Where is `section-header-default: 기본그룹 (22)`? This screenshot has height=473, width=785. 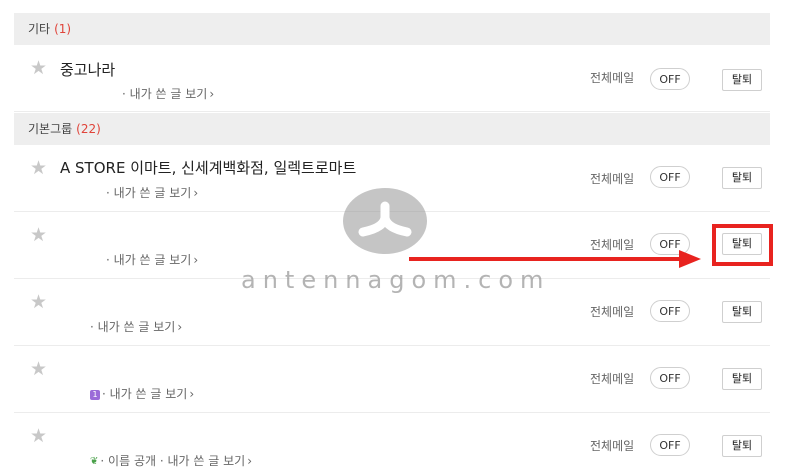 section-header-default: 기본그룹 (22) is located at coordinates (392, 129).